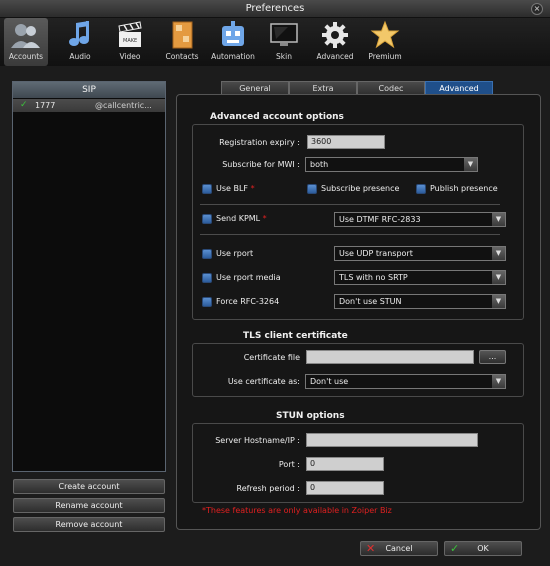 The width and height of the screenshot is (550, 566). I want to click on refresh-period-input: 0, so click(345, 488).